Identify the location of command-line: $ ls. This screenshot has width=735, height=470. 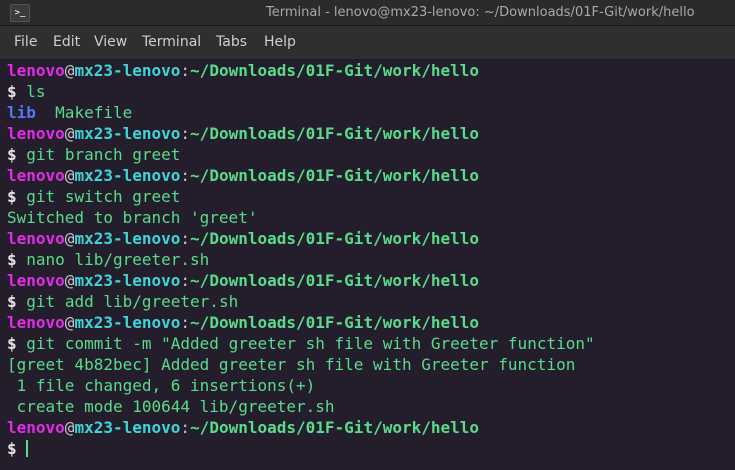
(26, 91).